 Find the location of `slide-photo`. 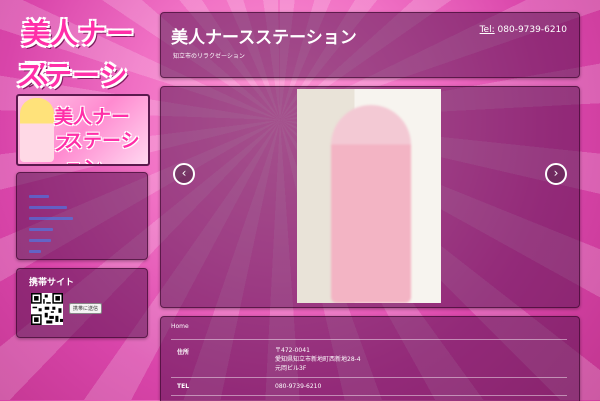

slide-photo is located at coordinates (369, 196).